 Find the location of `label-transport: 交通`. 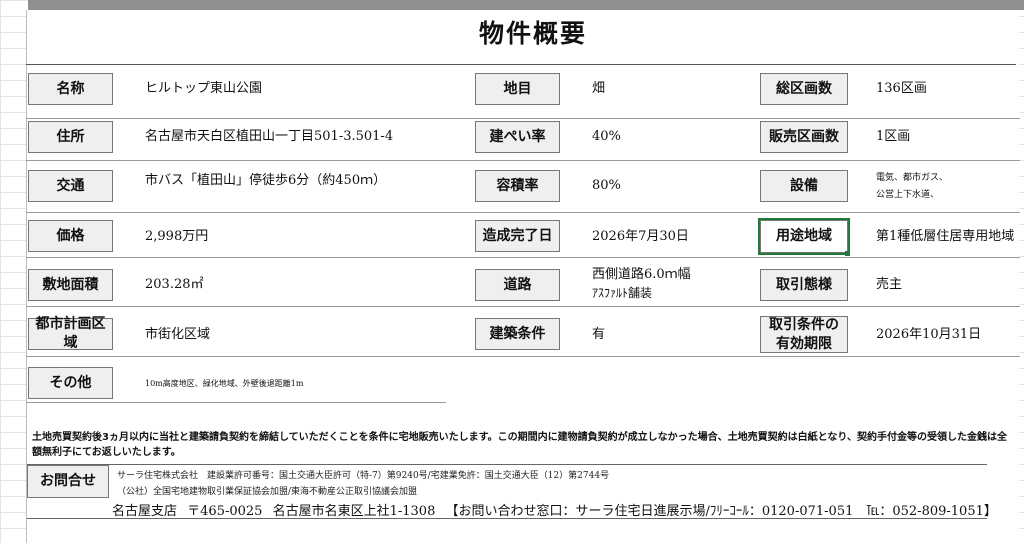

label-transport: 交通 is located at coordinates (70, 186).